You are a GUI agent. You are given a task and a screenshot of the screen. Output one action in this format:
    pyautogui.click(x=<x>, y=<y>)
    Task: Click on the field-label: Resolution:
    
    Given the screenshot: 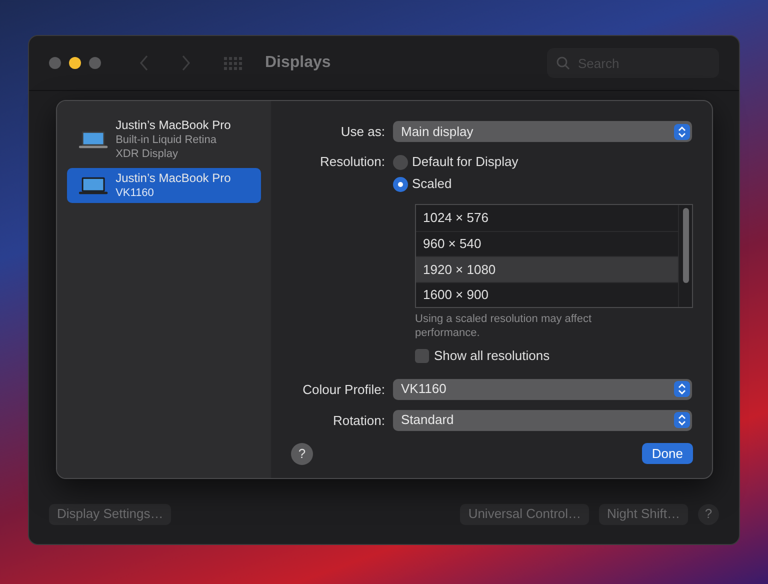 What is the action you would take?
    pyautogui.click(x=351, y=162)
    